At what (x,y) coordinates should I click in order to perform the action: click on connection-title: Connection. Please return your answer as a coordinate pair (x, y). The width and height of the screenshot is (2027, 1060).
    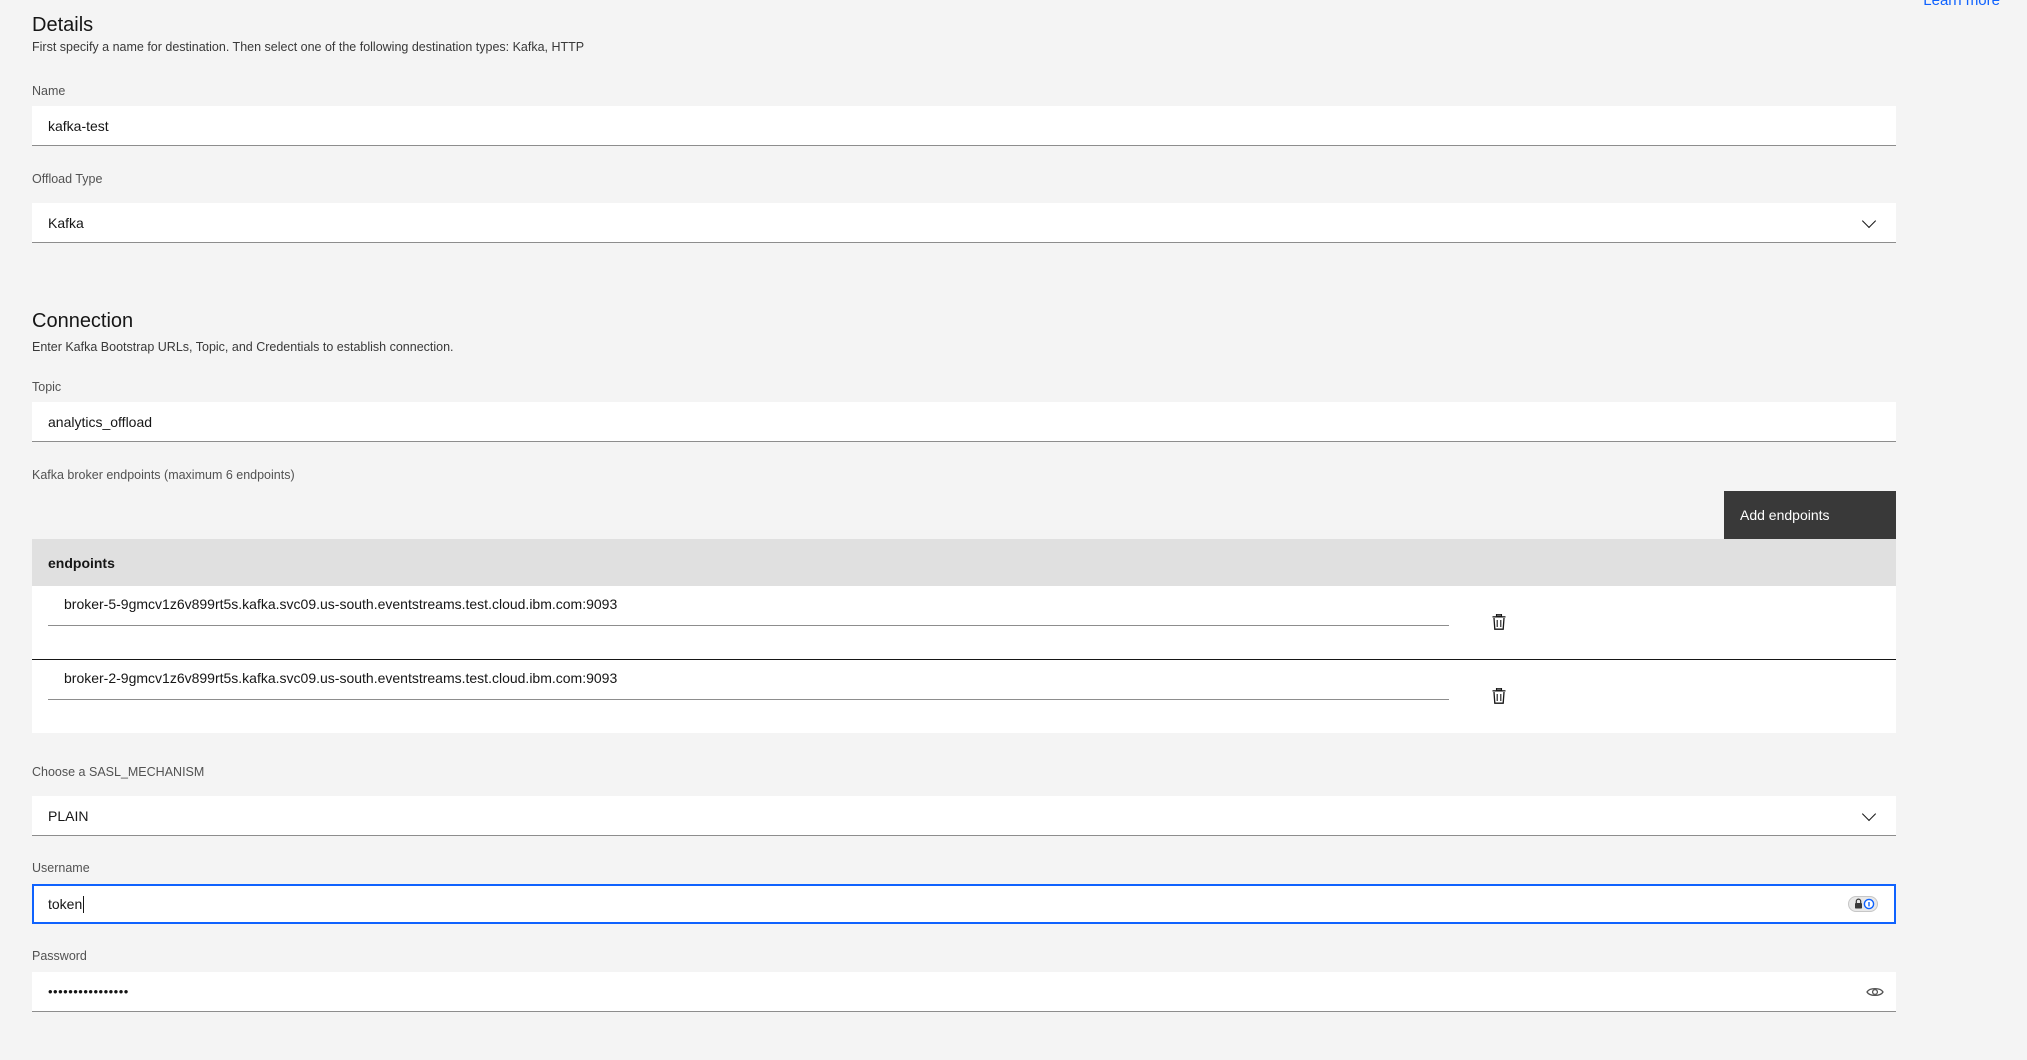
    Looking at the image, I should click on (83, 321).